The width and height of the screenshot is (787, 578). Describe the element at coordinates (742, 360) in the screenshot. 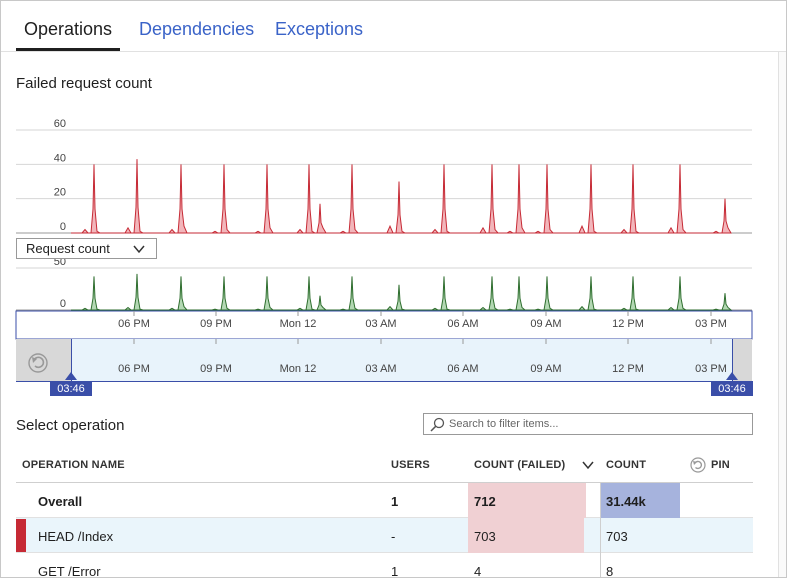

I see `range-unselected-right` at that location.